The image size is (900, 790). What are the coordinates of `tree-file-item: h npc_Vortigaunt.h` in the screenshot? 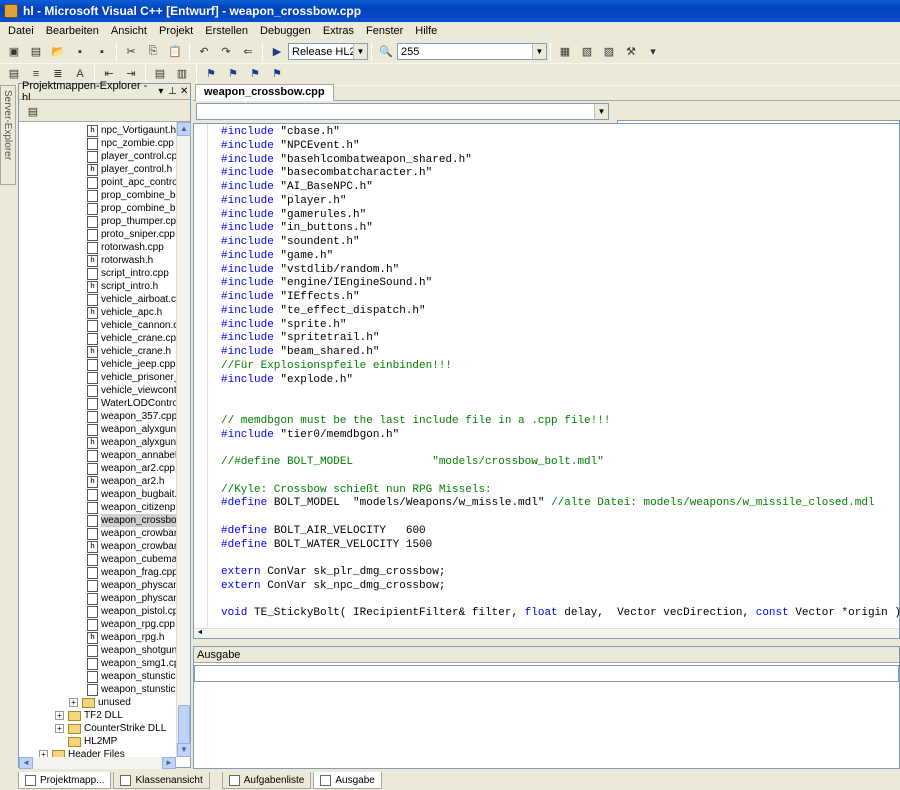 It's located at (131, 130).